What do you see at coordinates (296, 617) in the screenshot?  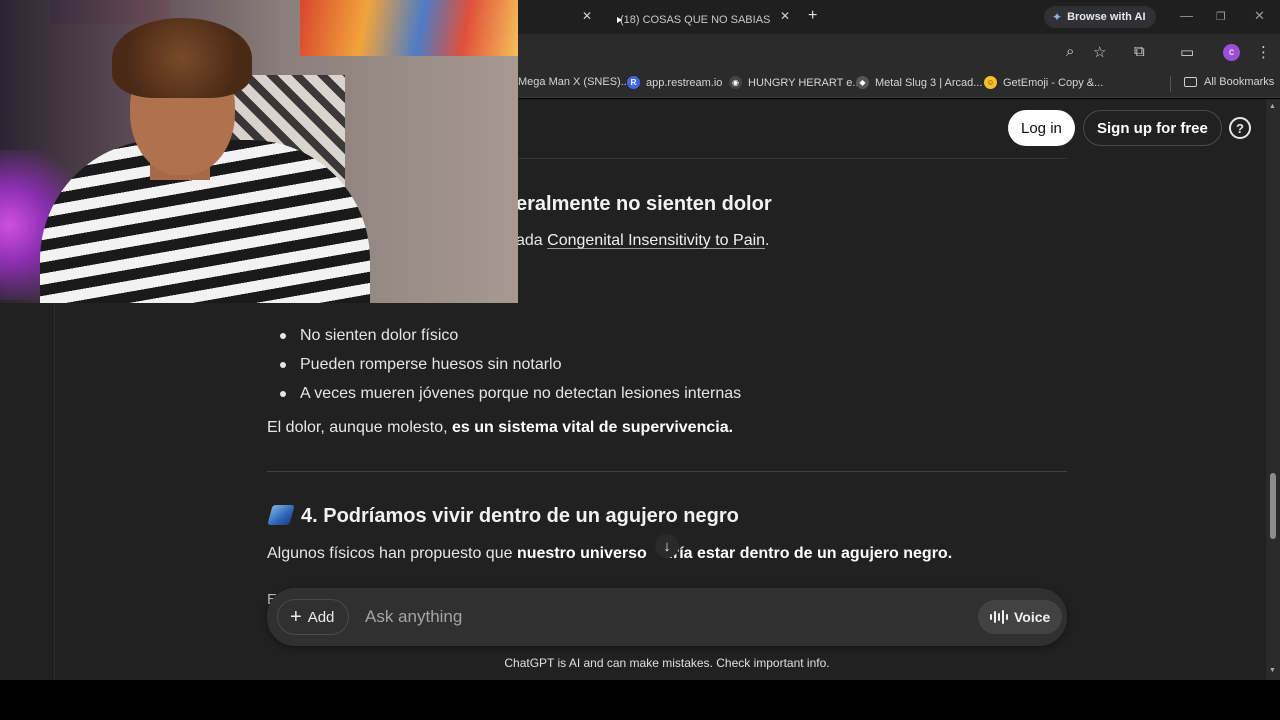 I see `plus-icon: +` at bounding box center [296, 617].